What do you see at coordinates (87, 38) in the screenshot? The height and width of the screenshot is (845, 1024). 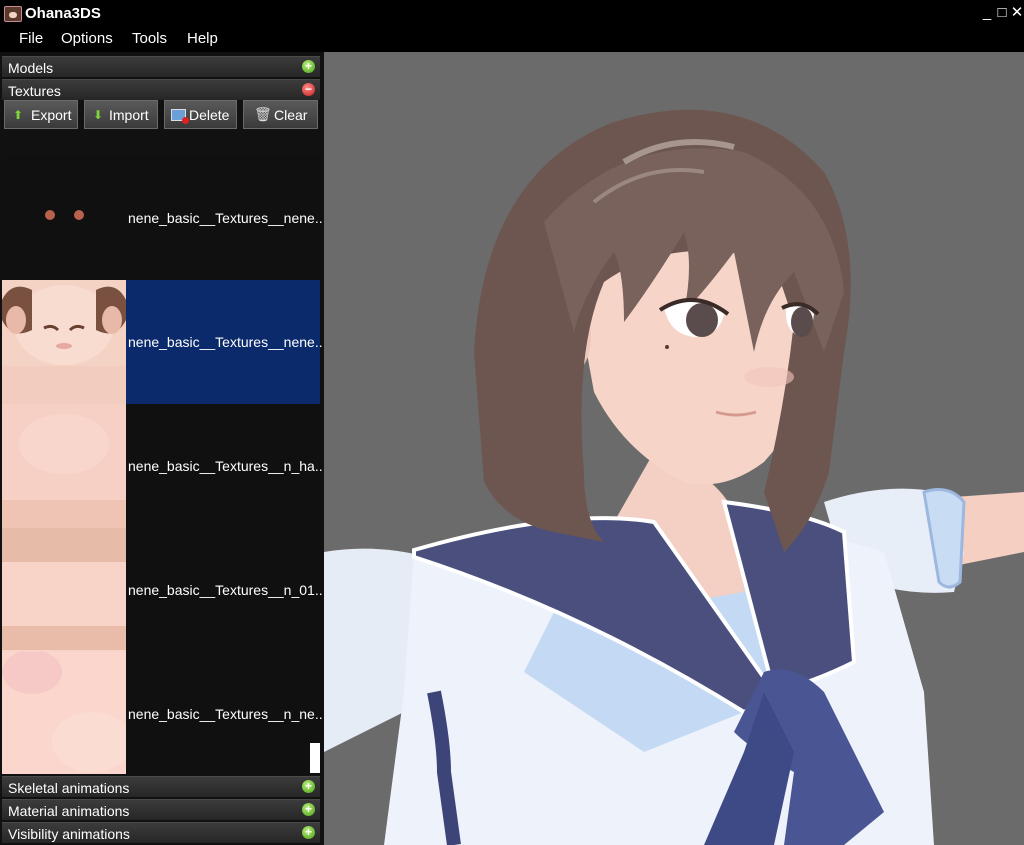 I see `menu-options: Options` at bounding box center [87, 38].